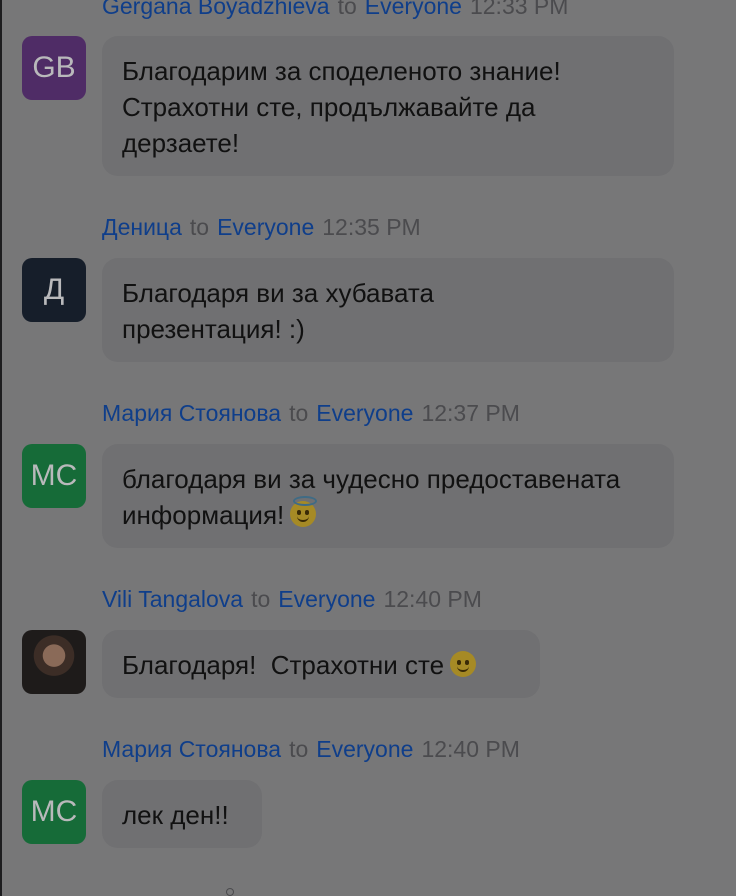 The width and height of the screenshot is (736, 896). I want to click on avatar: GB, so click(54, 68).